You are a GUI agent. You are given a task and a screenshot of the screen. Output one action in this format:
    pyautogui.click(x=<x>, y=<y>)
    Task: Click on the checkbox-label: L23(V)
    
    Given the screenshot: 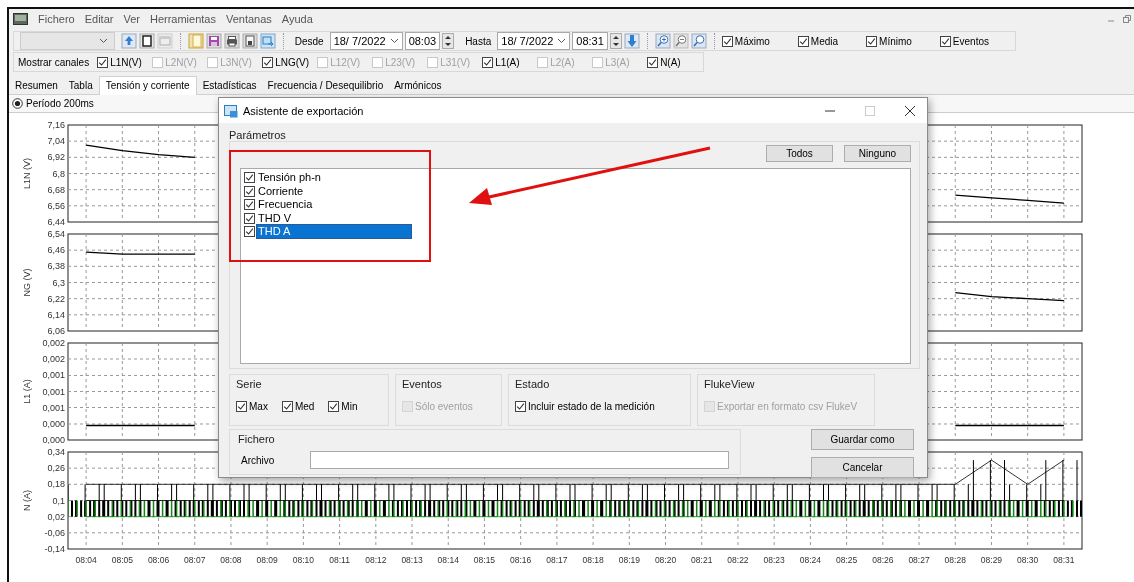 What is the action you would take?
    pyautogui.click(x=400, y=62)
    